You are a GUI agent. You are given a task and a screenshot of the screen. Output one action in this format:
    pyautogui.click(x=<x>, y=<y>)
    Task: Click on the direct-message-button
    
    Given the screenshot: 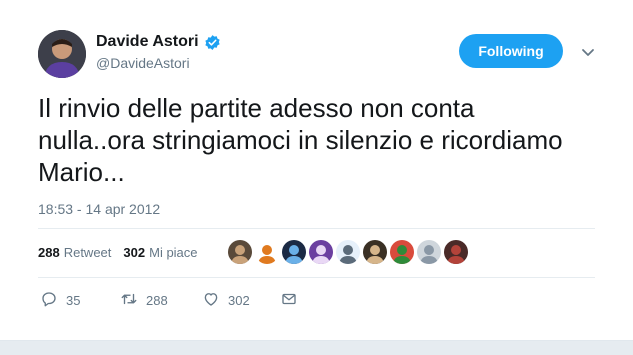 What is the action you would take?
    pyautogui.click(x=289, y=300)
    